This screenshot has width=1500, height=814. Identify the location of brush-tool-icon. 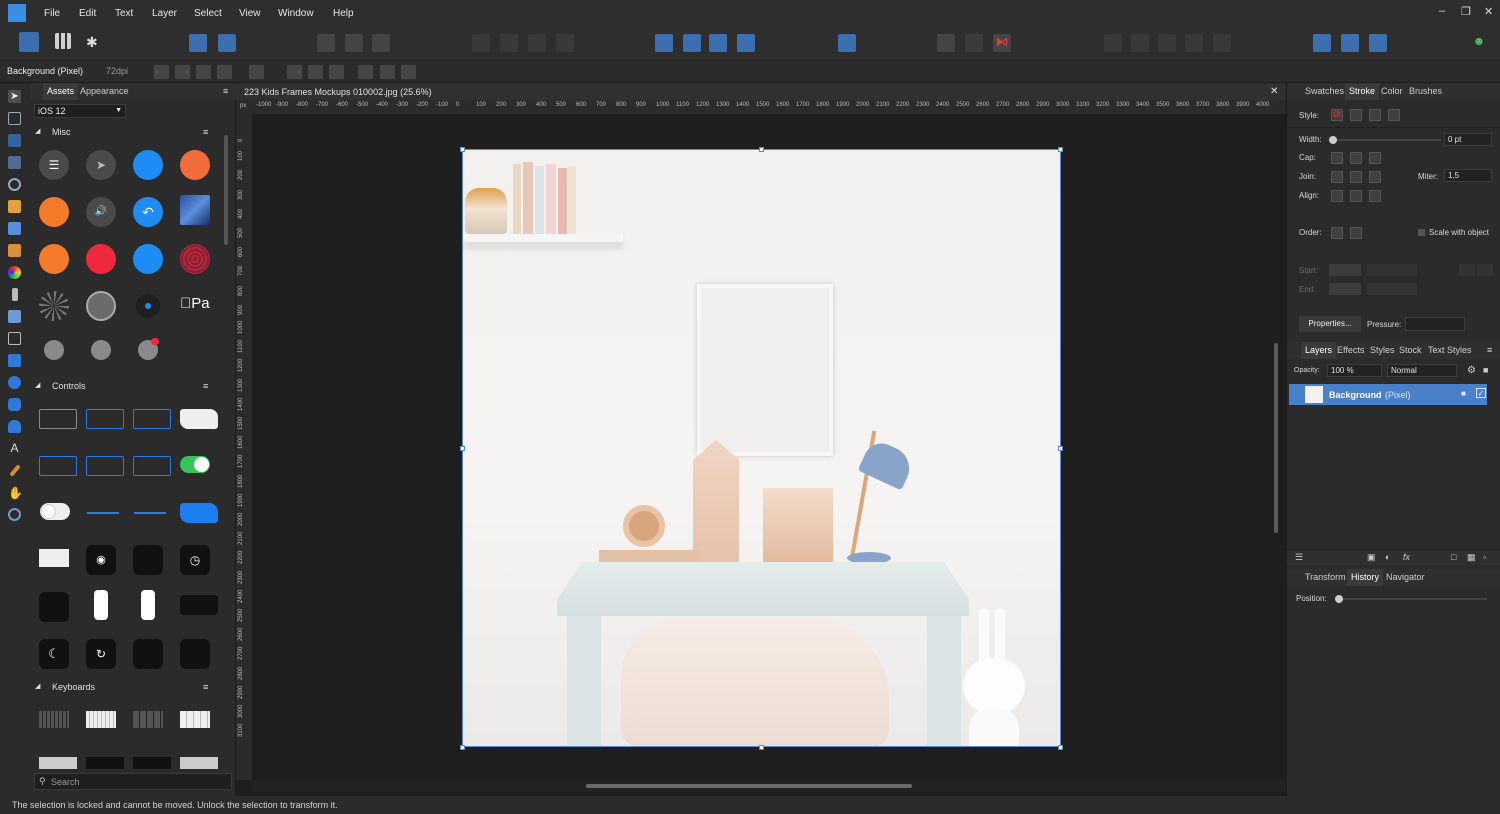
(14, 250).